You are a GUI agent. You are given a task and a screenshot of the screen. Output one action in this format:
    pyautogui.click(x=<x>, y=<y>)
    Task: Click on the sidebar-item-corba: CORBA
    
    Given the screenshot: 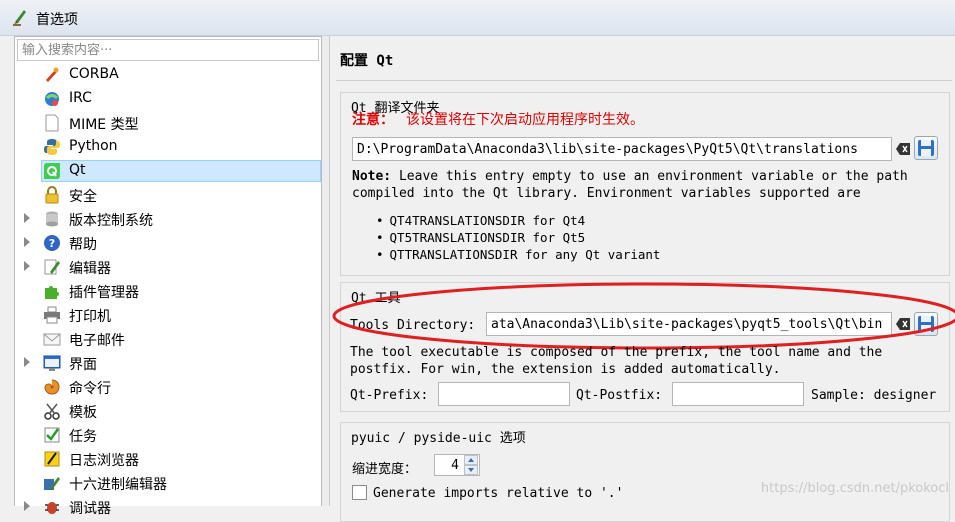 What is the action you would take?
    pyautogui.click(x=168, y=75)
    